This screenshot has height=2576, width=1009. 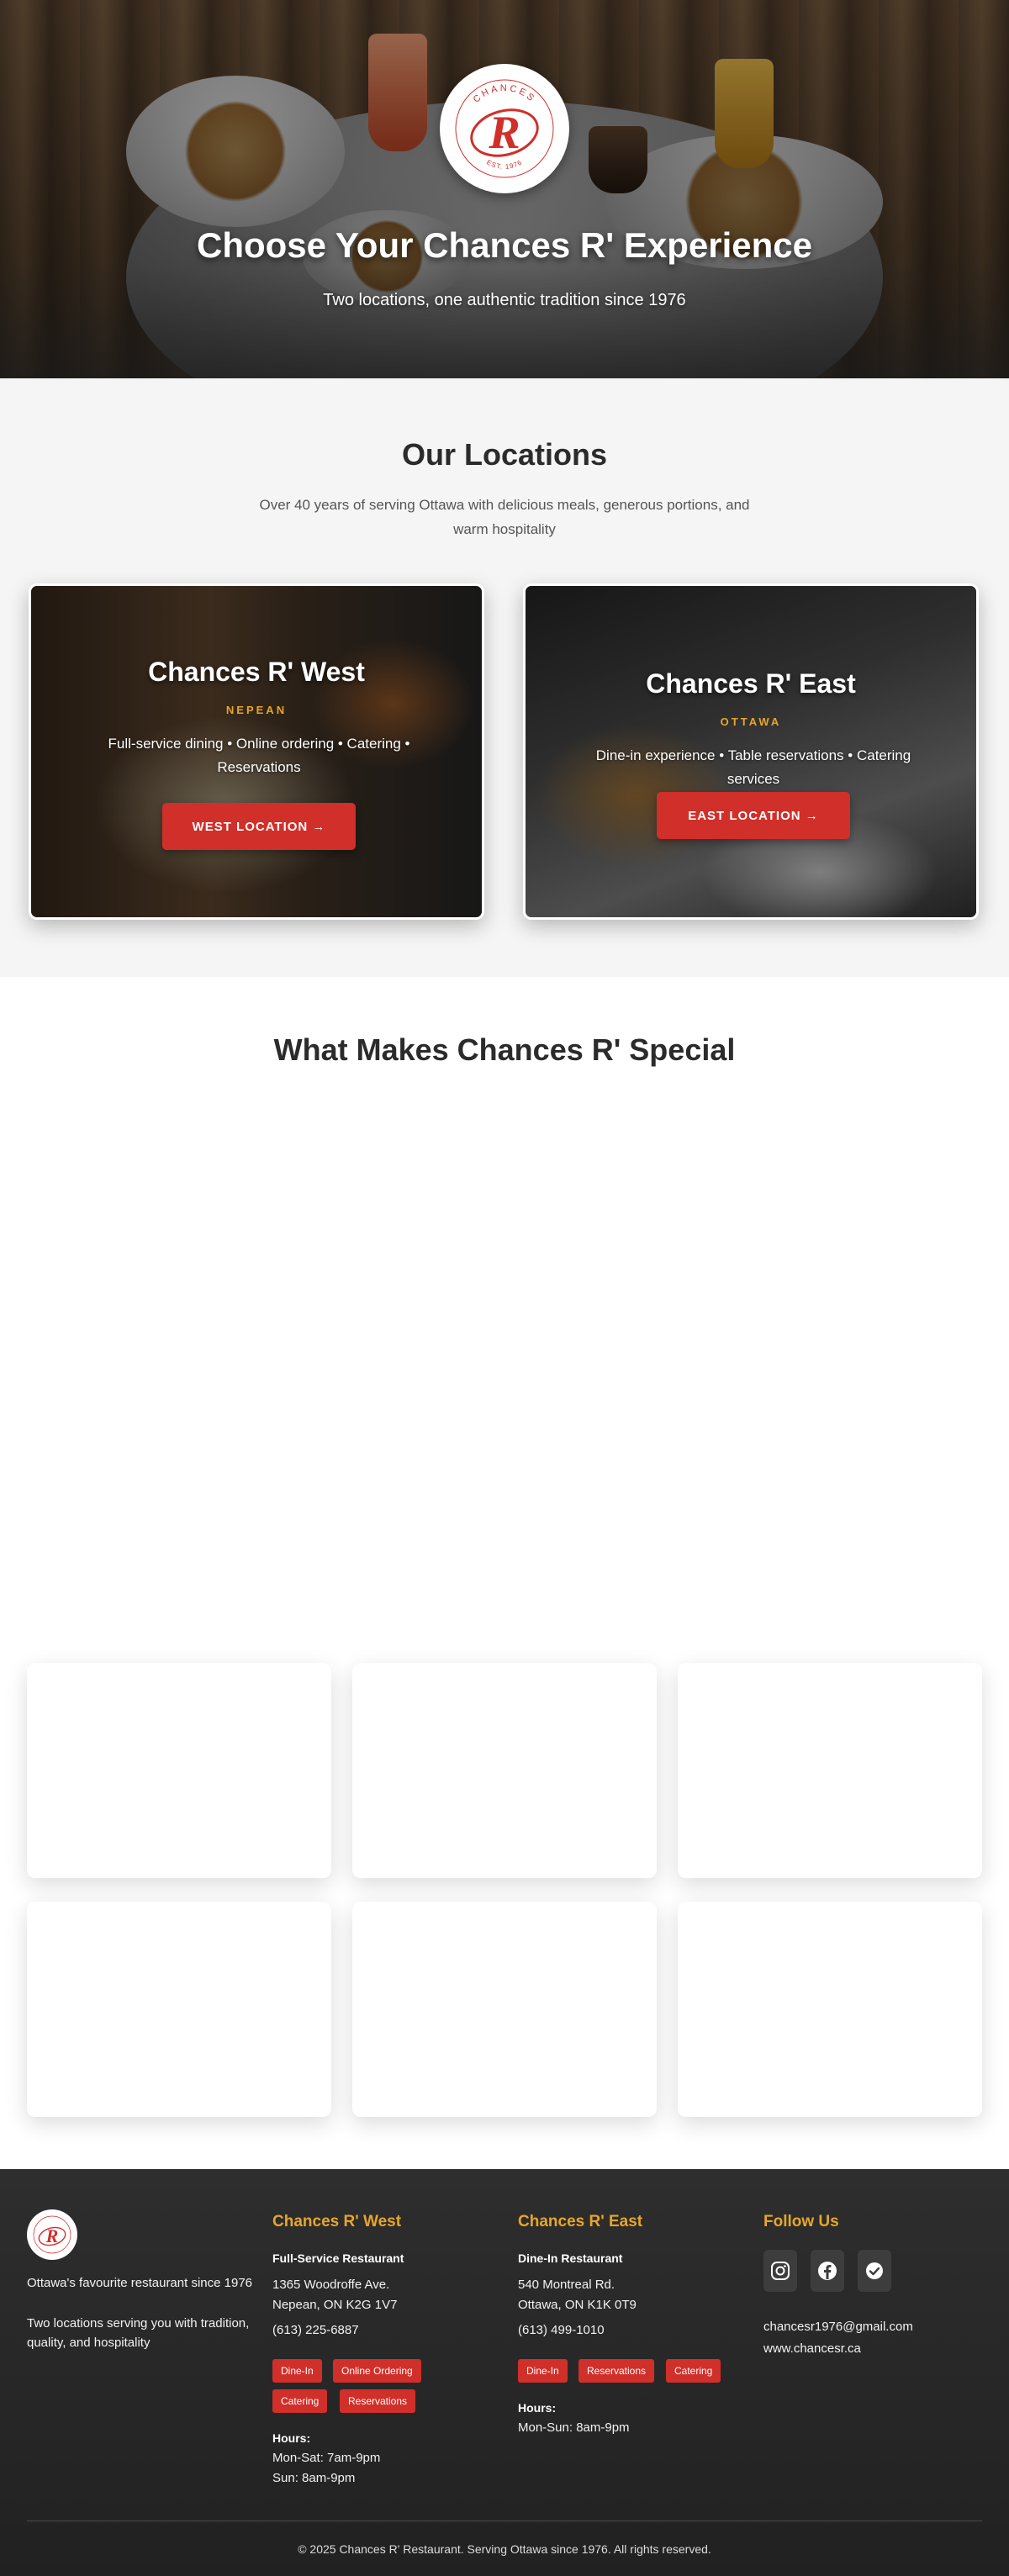 What do you see at coordinates (337, 2221) in the screenshot?
I see `footer-west-heading: Chances R' West` at bounding box center [337, 2221].